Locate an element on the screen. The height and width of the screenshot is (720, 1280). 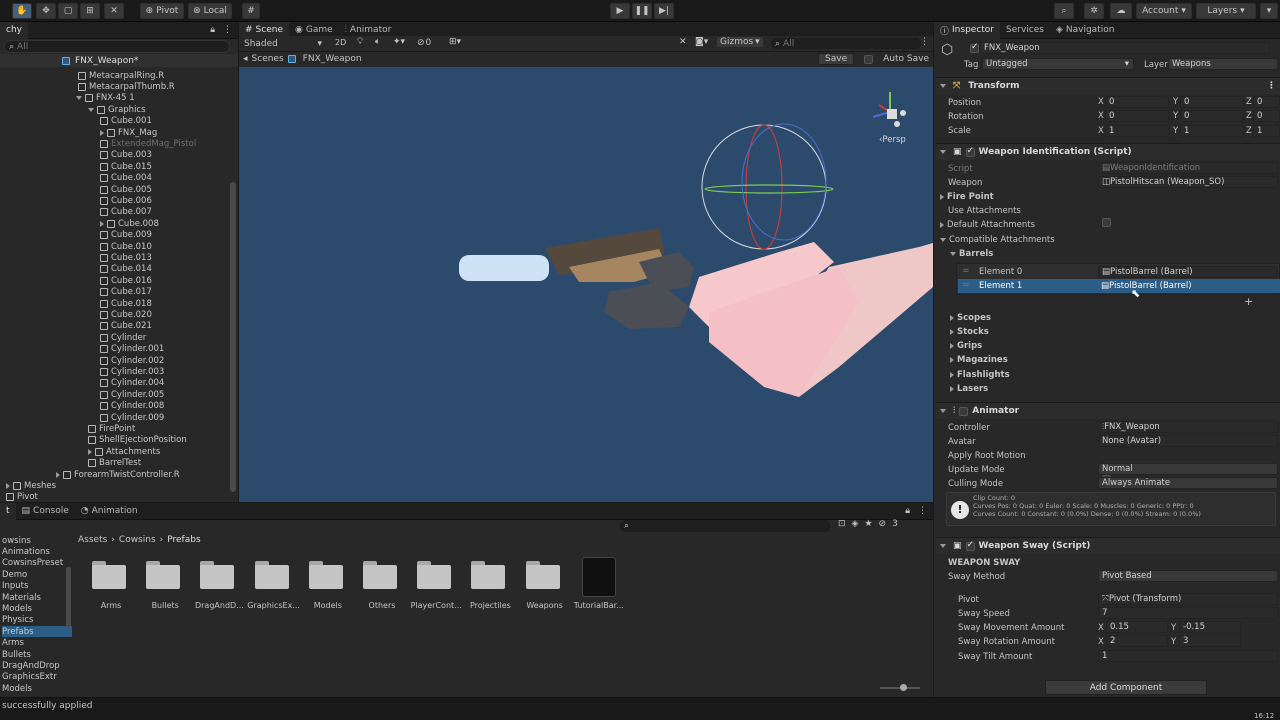
update-mode-dropdown: Normal is located at coordinates (1188, 469).